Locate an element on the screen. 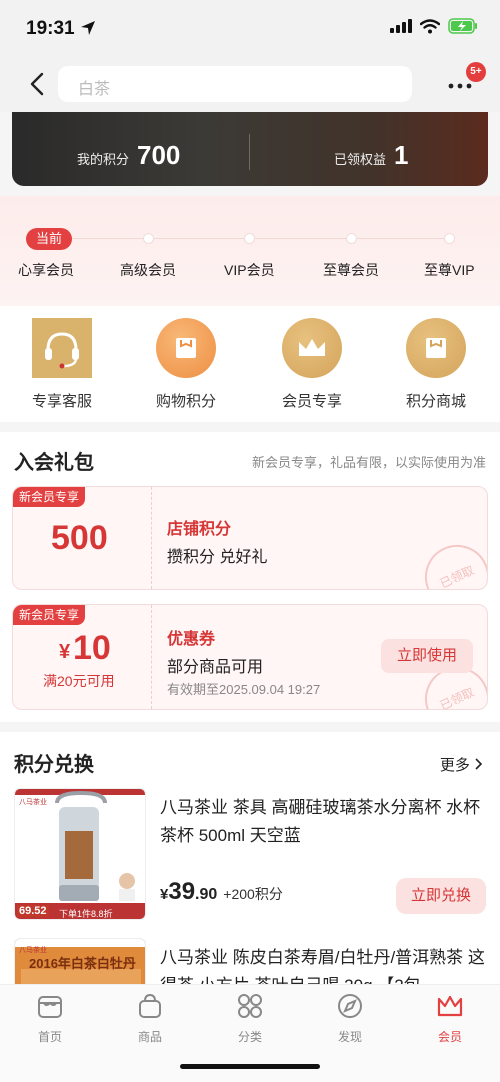  nav-bar: 白茶 is located at coordinates (250, 84).